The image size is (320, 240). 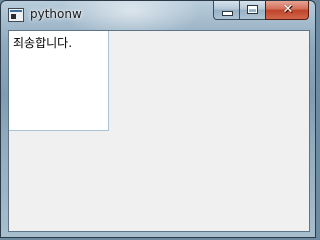 What do you see at coordinates (158, 15) in the screenshot?
I see `title-bar: pythonw ✕` at bounding box center [158, 15].